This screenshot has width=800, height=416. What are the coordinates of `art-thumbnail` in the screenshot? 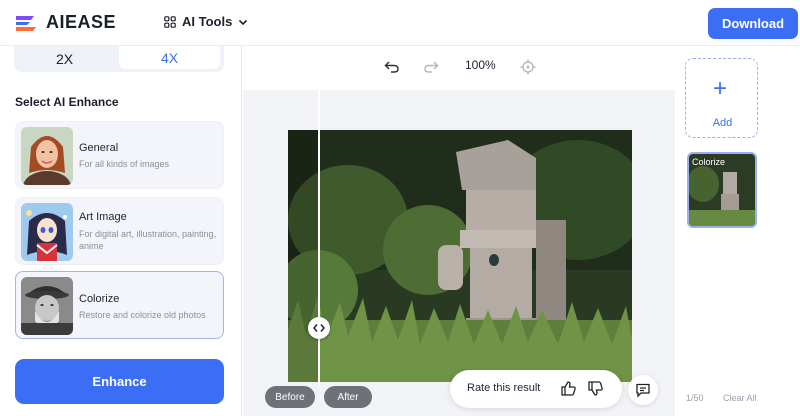 It's located at (47, 232).